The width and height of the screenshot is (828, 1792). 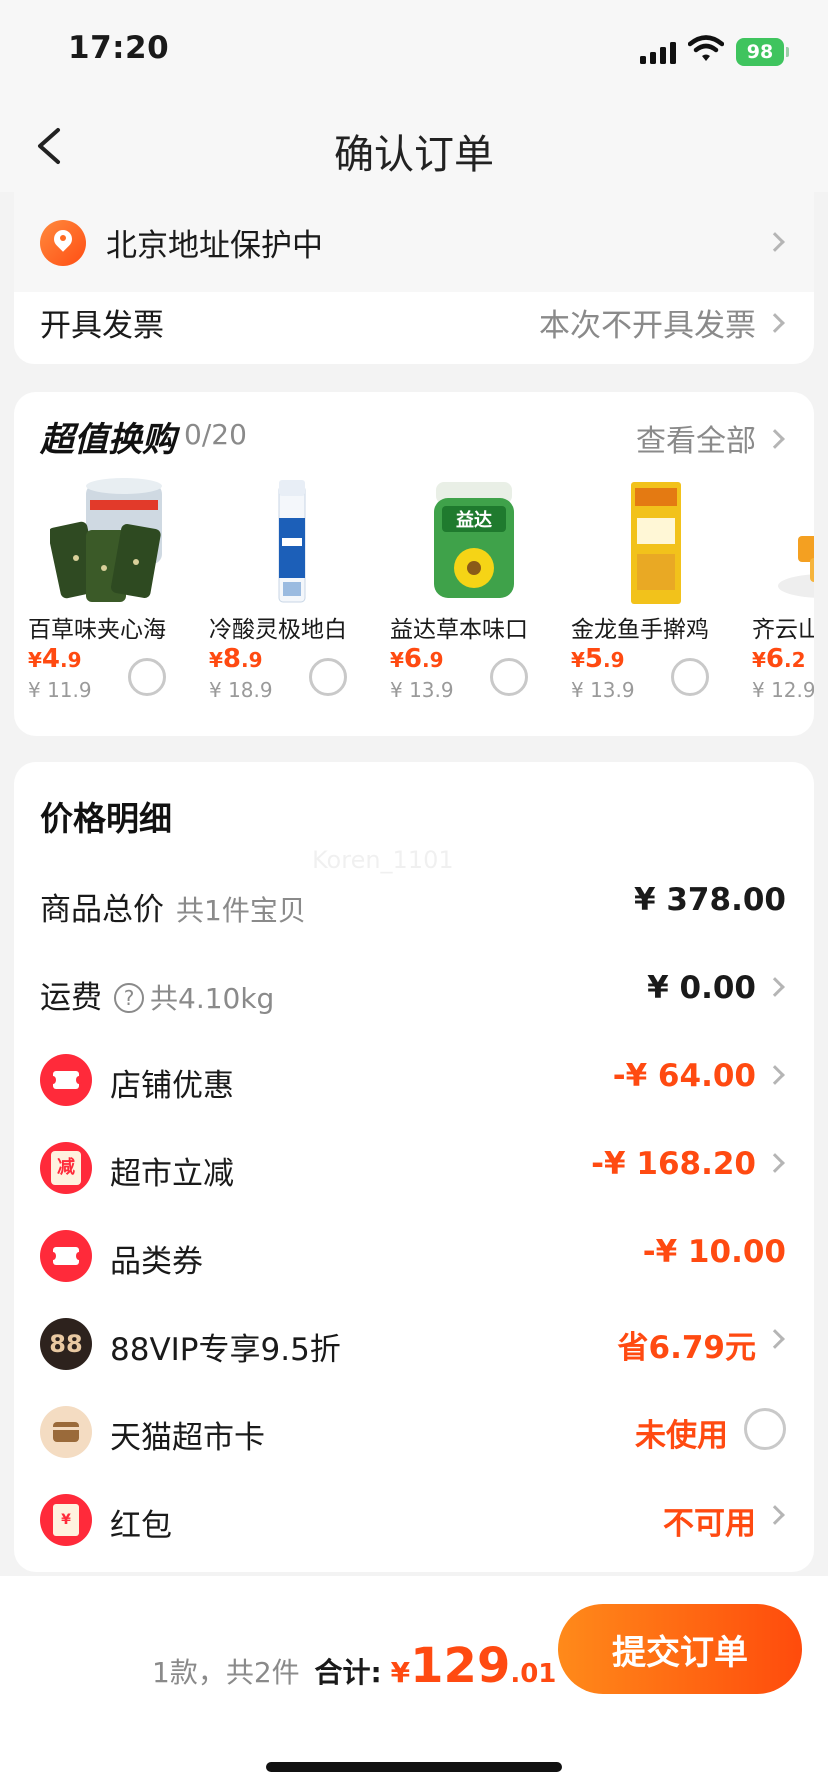 I want to click on shipping-text: 运费, so click(x=71, y=998).